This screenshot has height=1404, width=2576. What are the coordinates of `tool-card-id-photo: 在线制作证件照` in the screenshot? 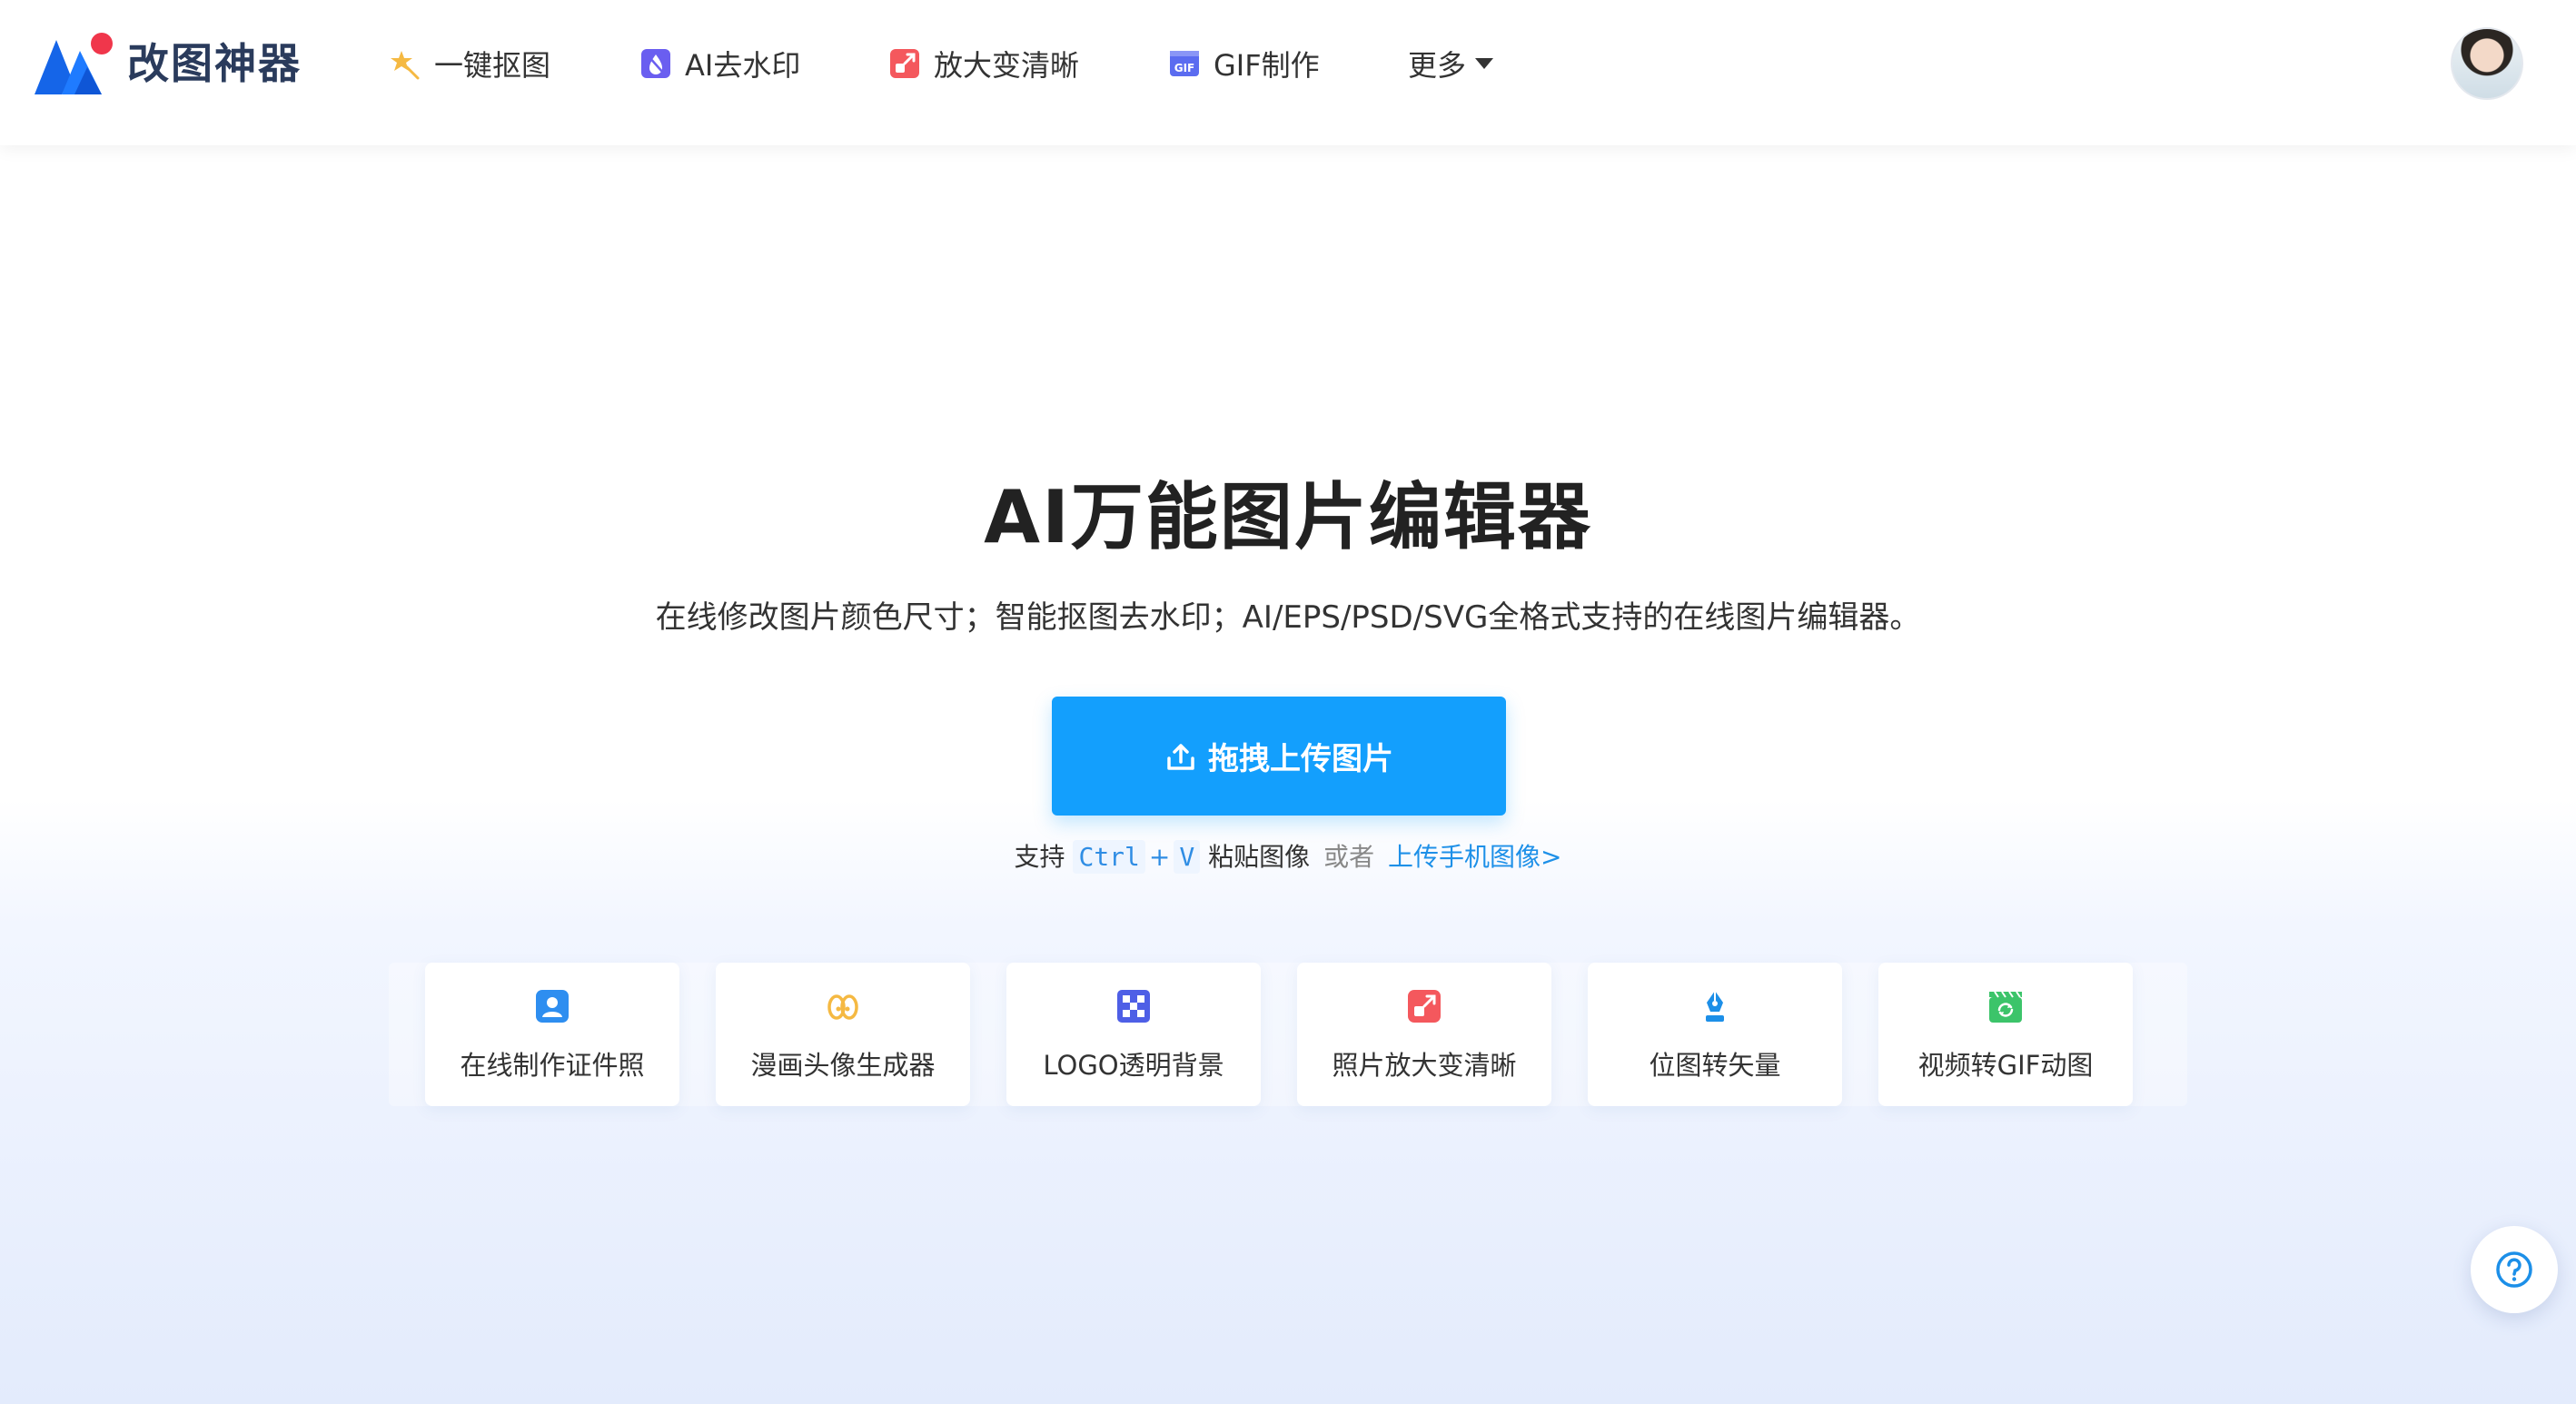 It's located at (552, 1034).